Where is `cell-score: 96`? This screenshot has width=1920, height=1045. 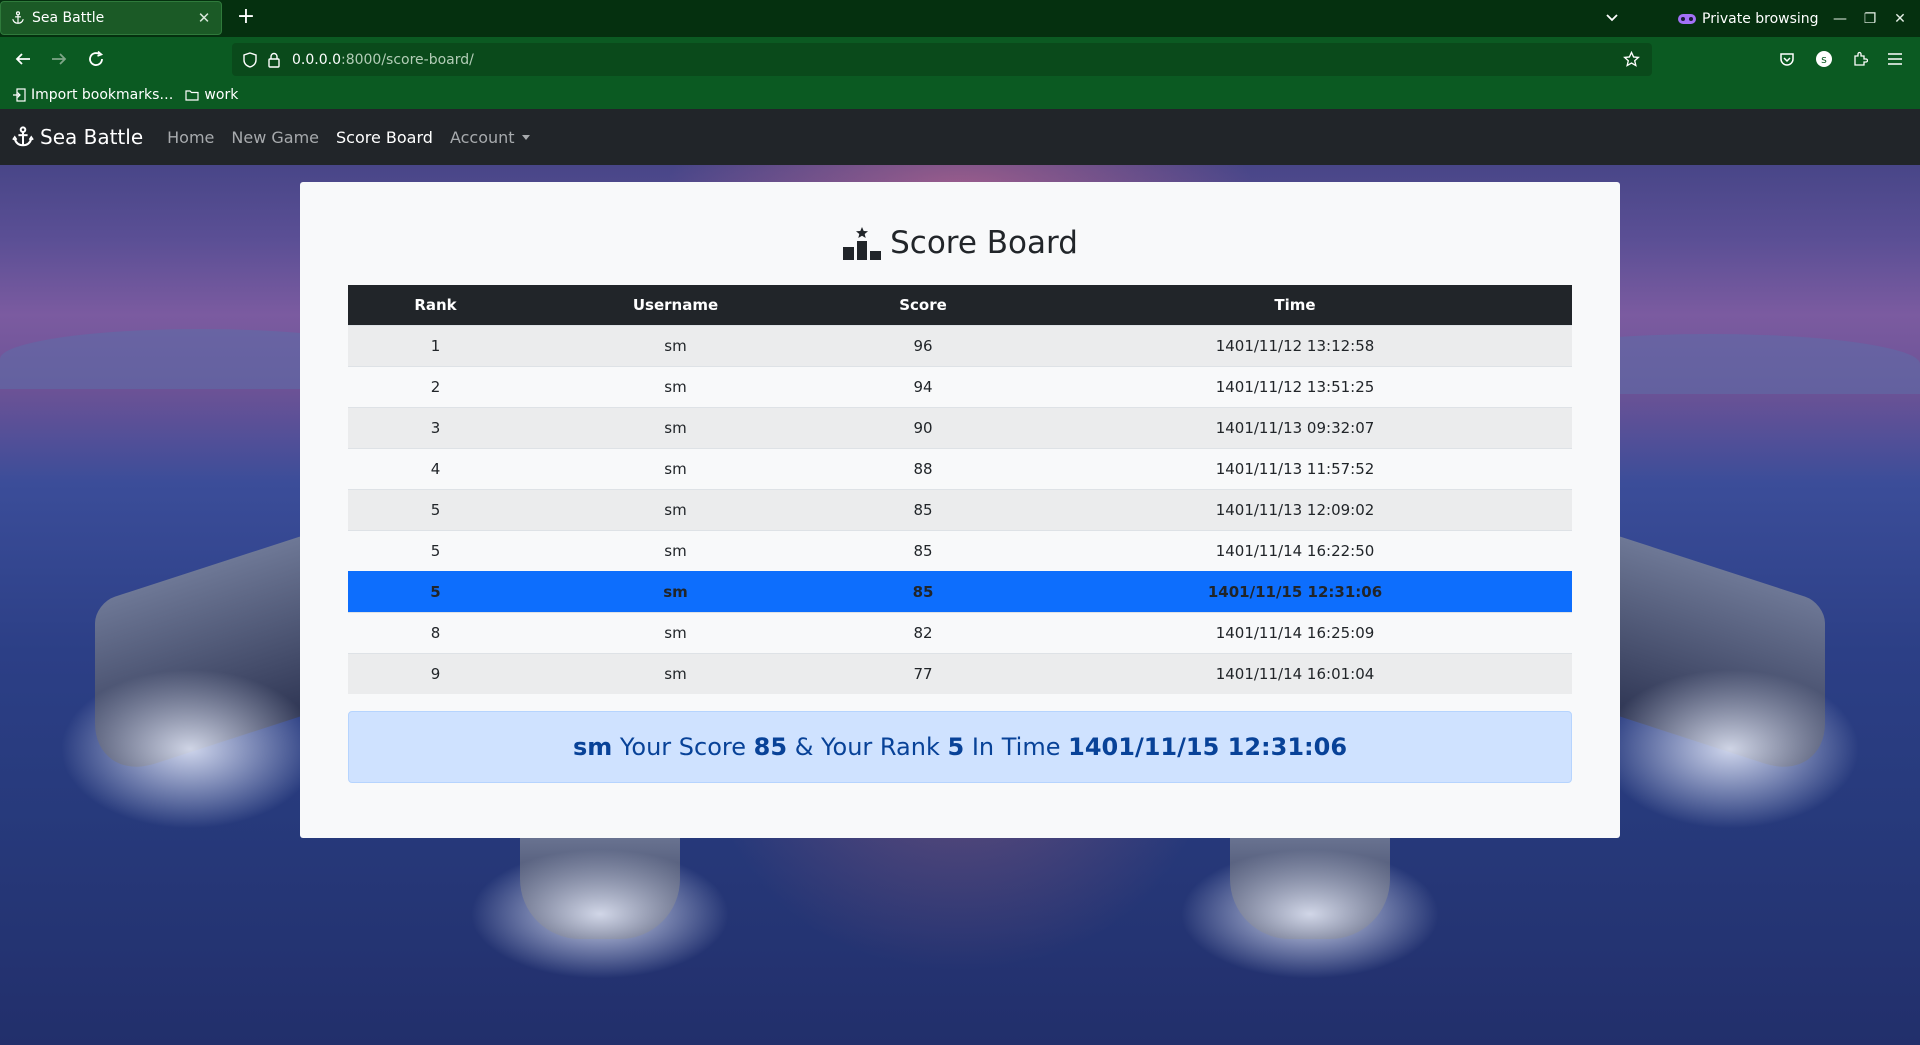 cell-score: 96 is located at coordinates (923, 345).